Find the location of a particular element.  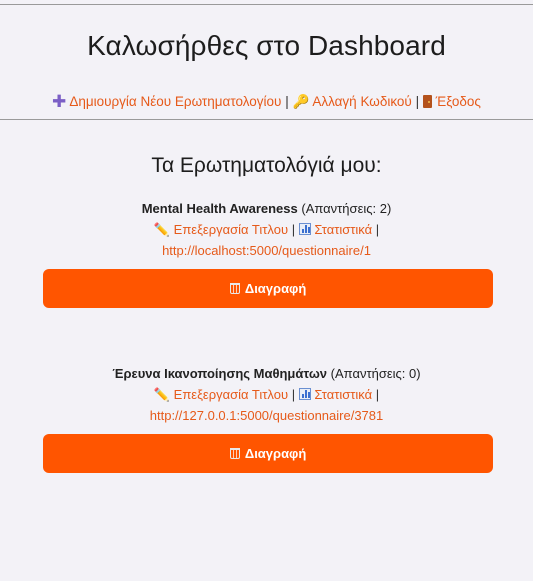

create-questionnaire-link: Δημιουργία Νέου Ερωτηματολογίου is located at coordinates (175, 101).